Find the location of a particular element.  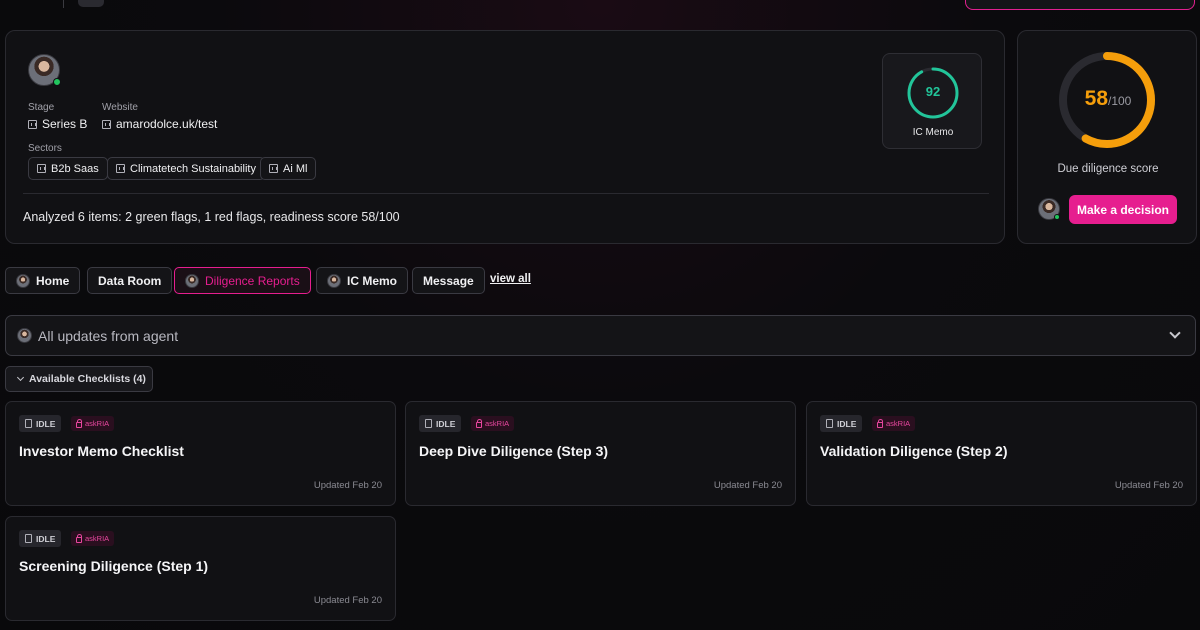

tab-label: Data Room is located at coordinates (130, 280).